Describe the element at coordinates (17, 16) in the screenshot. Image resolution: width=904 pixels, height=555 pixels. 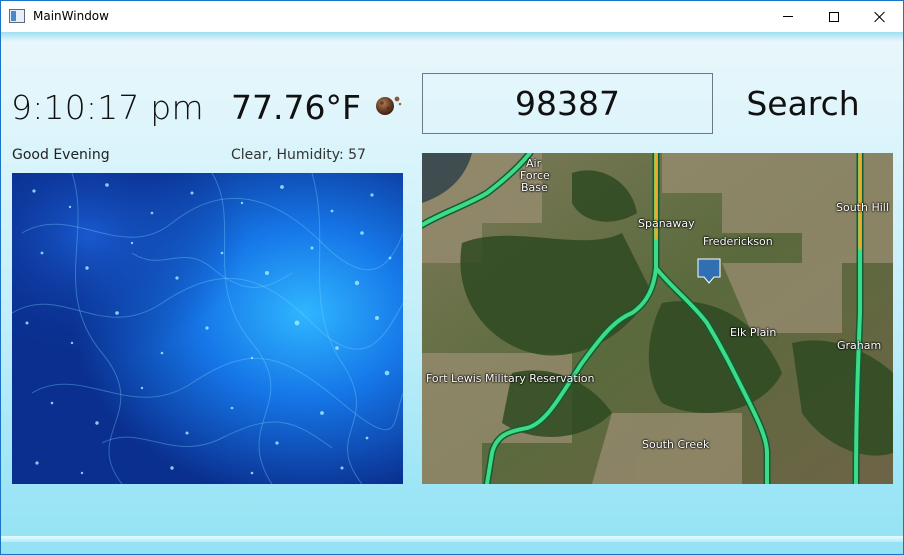
I see `app-icon` at that location.